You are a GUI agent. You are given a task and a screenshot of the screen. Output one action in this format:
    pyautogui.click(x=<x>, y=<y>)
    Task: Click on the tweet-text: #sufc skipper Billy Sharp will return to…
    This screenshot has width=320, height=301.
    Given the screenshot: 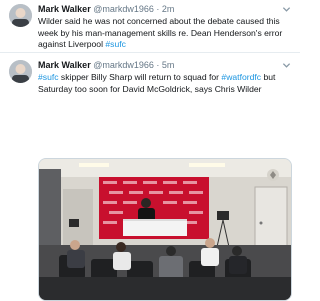 What is the action you would take?
    pyautogui.click(x=167, y=83)
    